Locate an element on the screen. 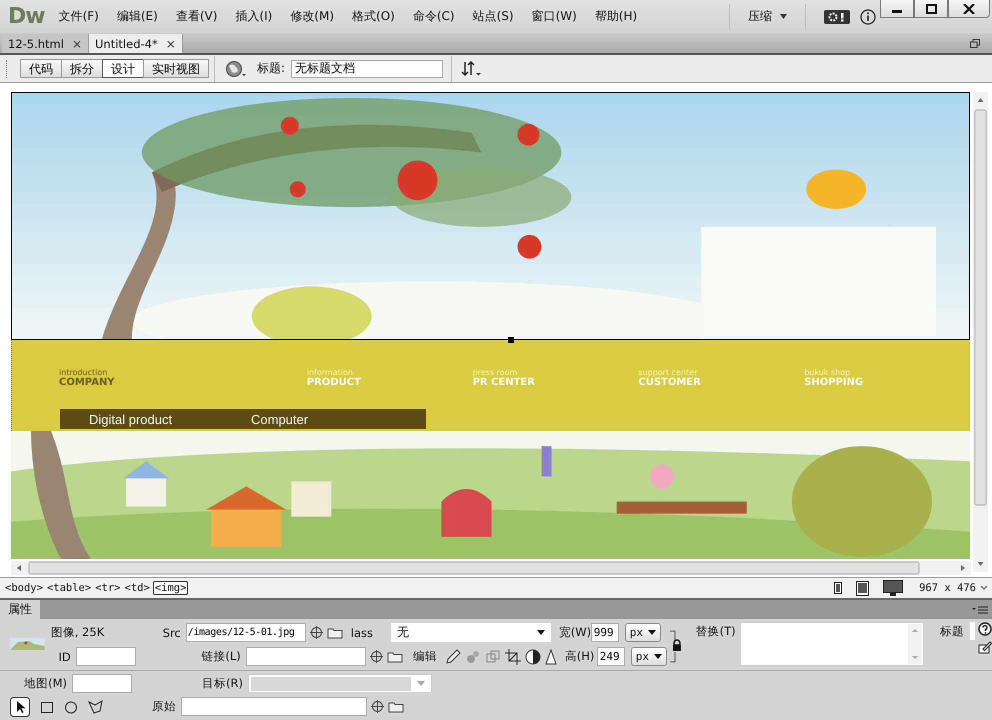 This screenshot has height=720, width=992. settings-icon is located at coordinates (837, 17).